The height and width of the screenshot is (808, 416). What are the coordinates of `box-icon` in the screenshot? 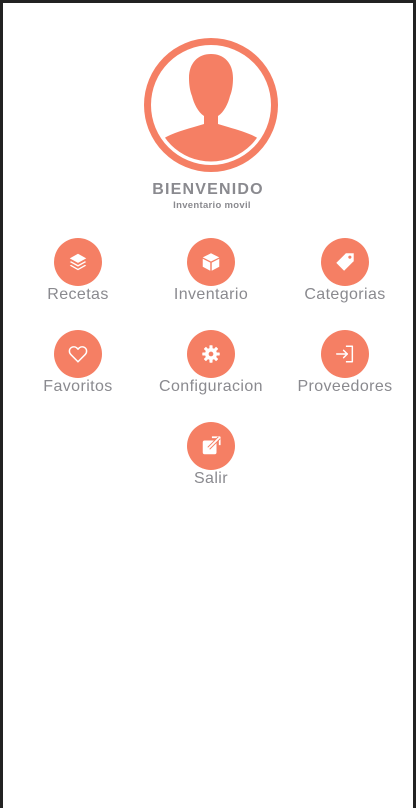 It's located at (211, 262).